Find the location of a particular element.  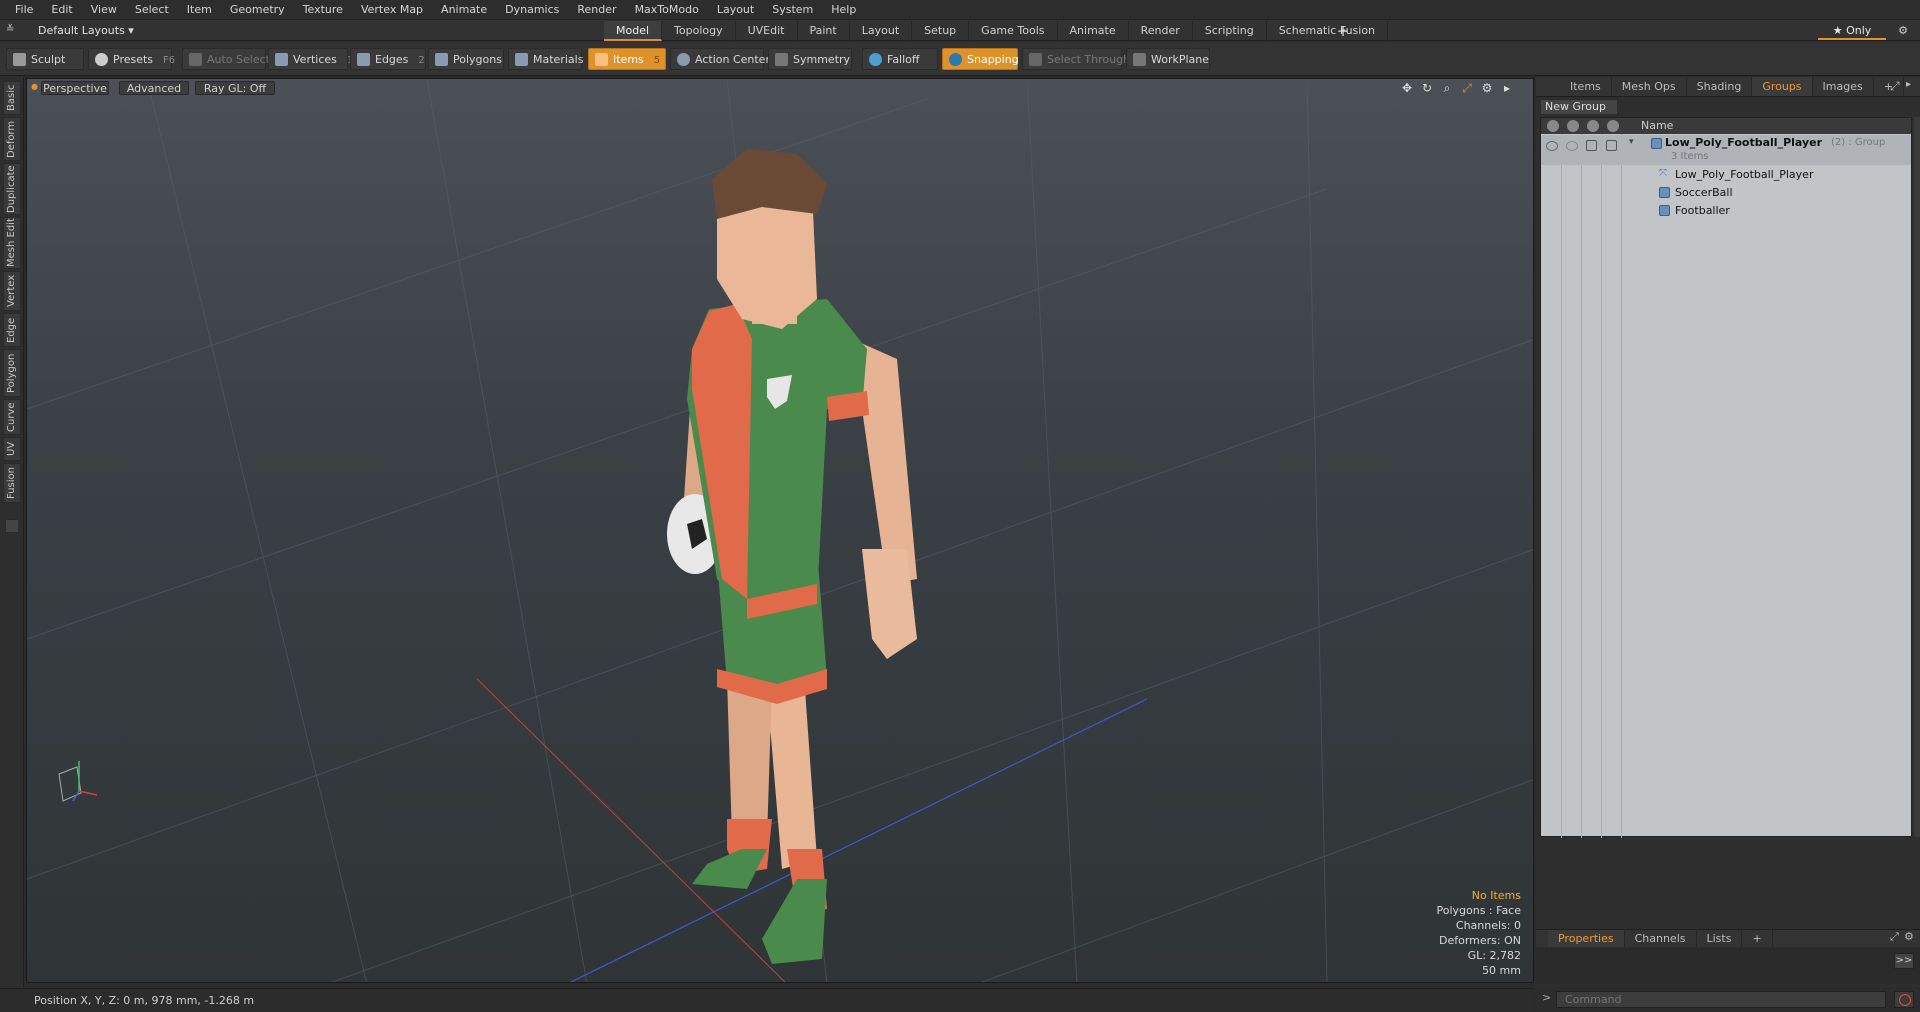

panel-expand-icon: ⤢ is located at coordinates (1895, 86).